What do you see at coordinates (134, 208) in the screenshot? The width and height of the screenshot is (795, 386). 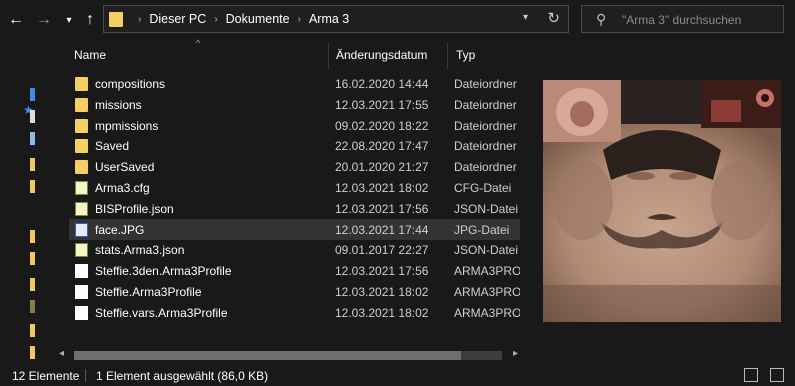 I see `file-name: BISProfile.json` at bounding box center [134, 208].